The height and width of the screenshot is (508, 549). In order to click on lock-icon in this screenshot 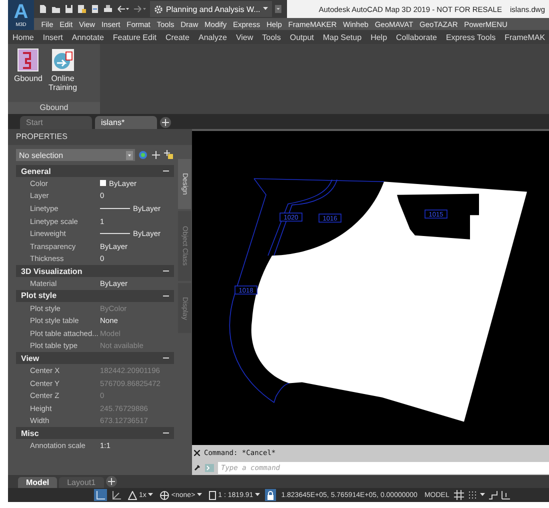, I will do `click(270, 495)`.